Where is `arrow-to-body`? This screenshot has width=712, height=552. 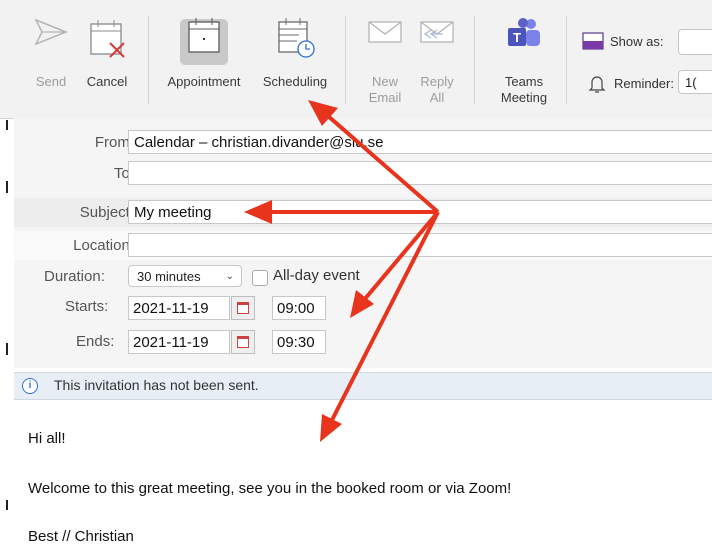 arrow-to-body is located at coordinates (385, 316).